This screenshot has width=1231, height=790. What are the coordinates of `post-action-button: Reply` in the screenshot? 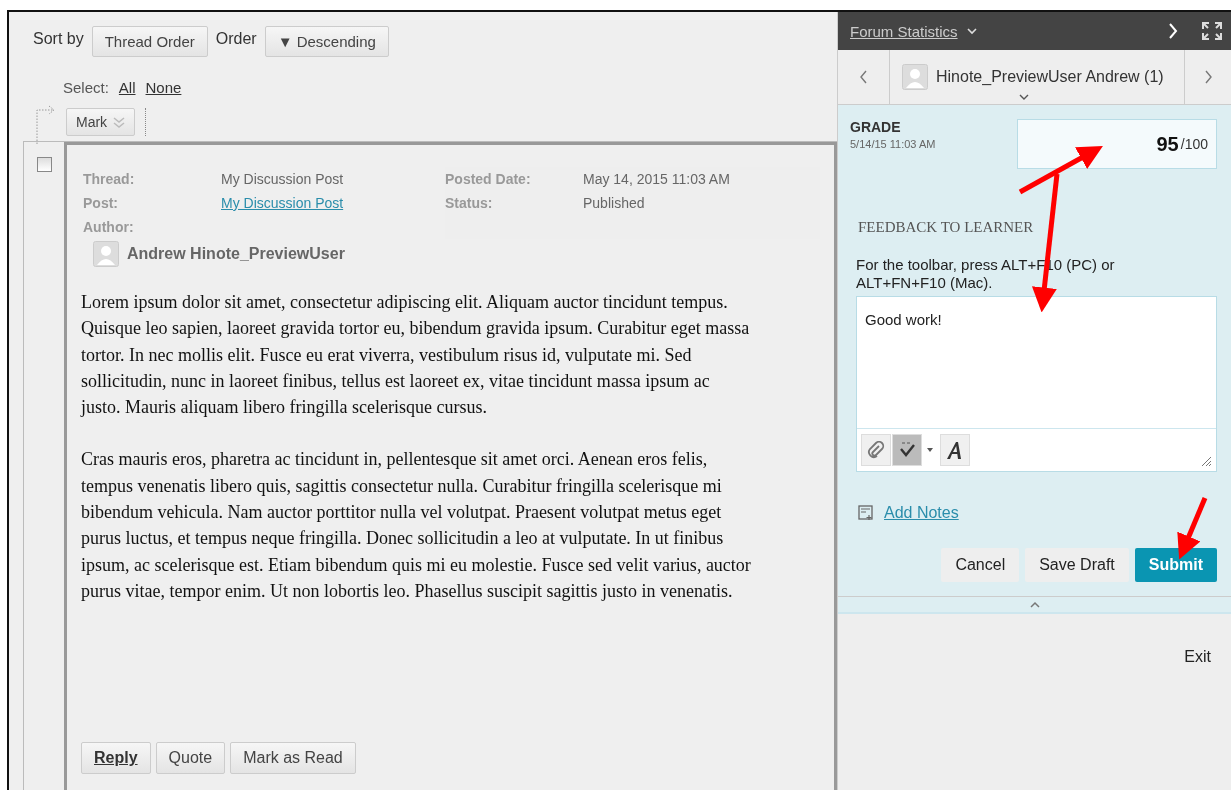 It's located at (116, 758).